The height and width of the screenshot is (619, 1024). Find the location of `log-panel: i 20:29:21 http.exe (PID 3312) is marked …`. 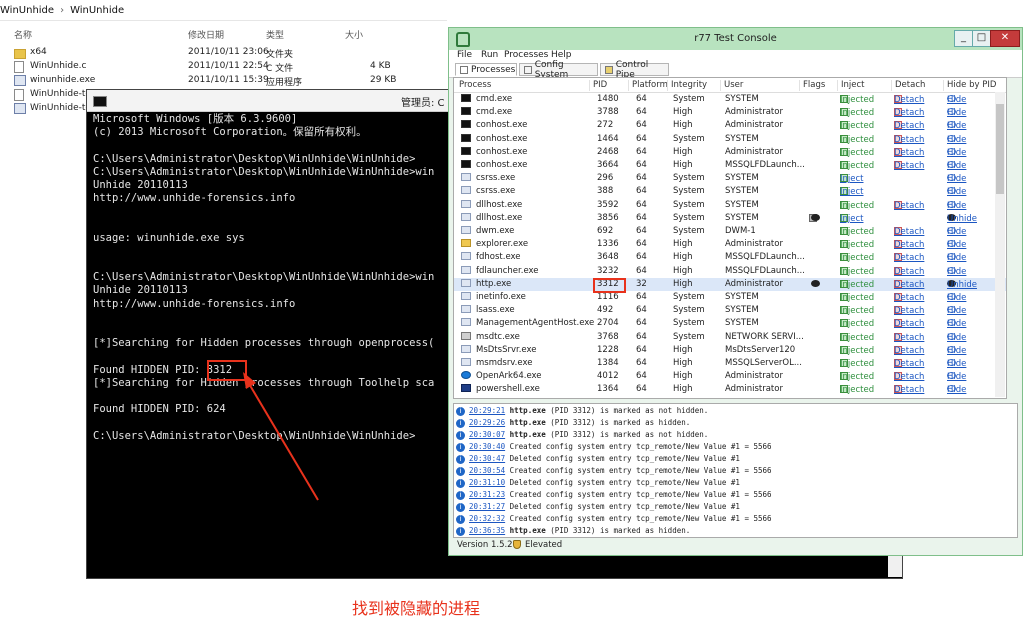

log-panel: i 20:29:21 http.exe (PID 3312) is marked … is located at coordinates (735, 470).